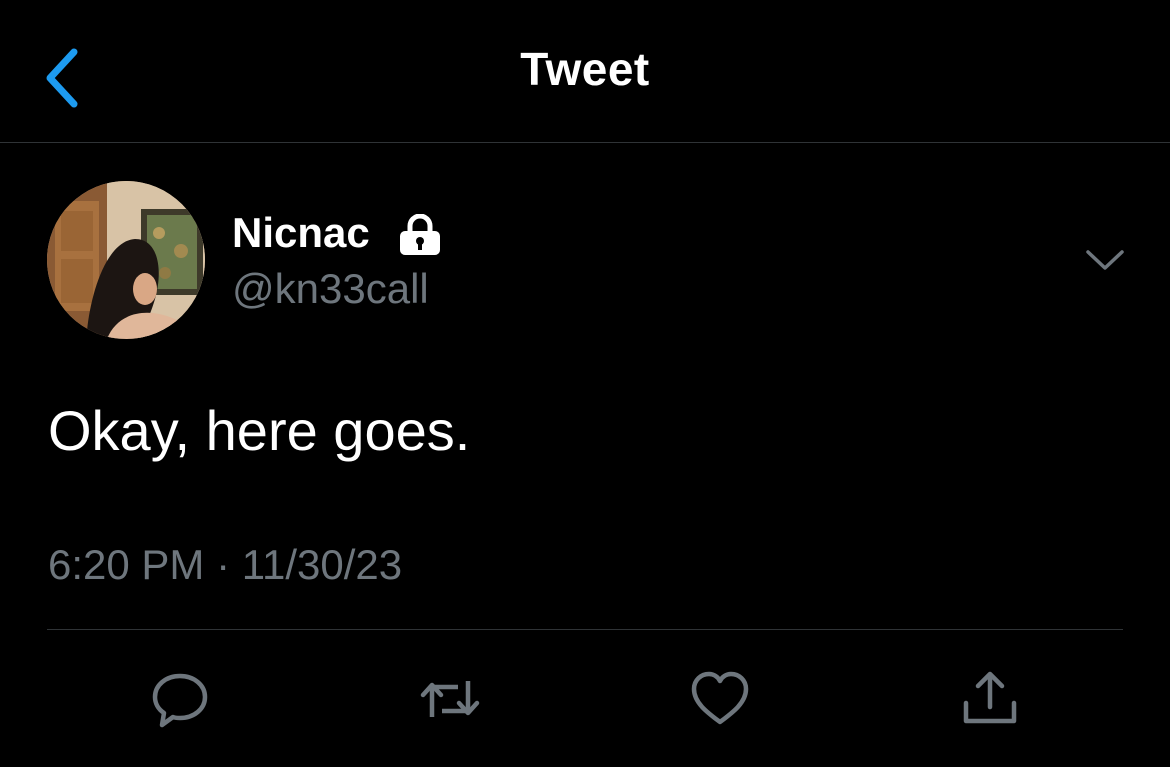 This screenshot has width=1170, height=767. I want to click on tweet-text: Okay, here goes., so click(259, 430).